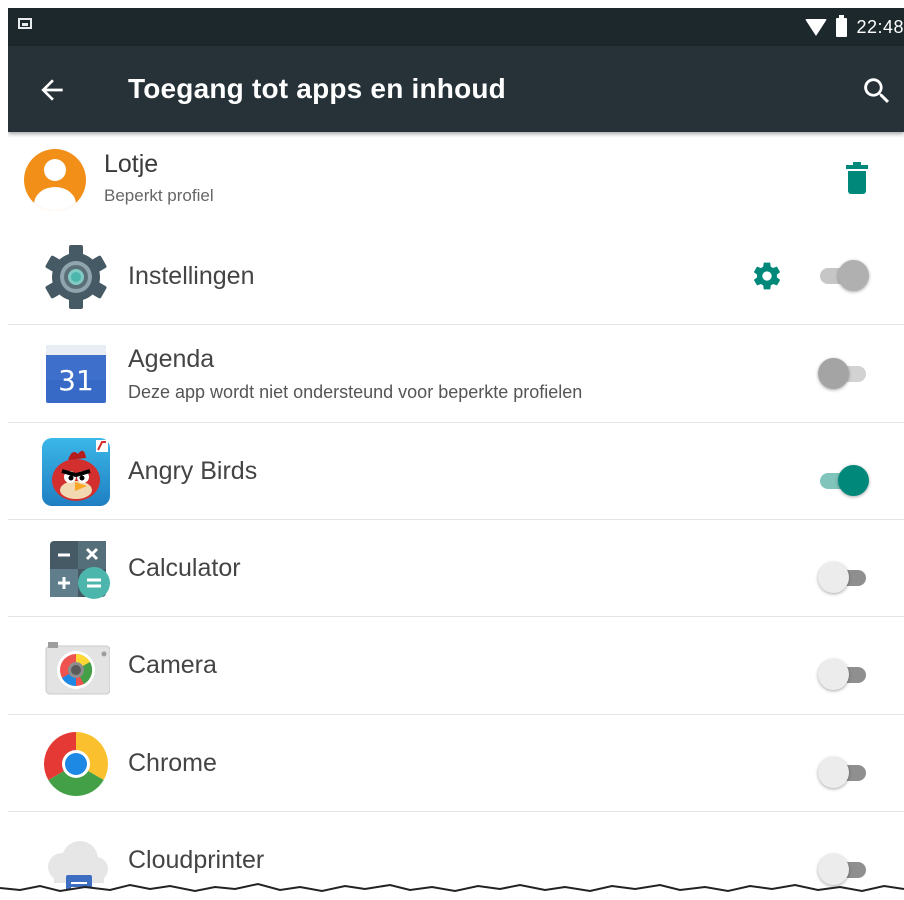 This screenshot has width=904, height=900. What do you see at coordinates (193, 471) in the screenshot?
I see `app-label: Angry Birds` at bounding box center [193, 471].